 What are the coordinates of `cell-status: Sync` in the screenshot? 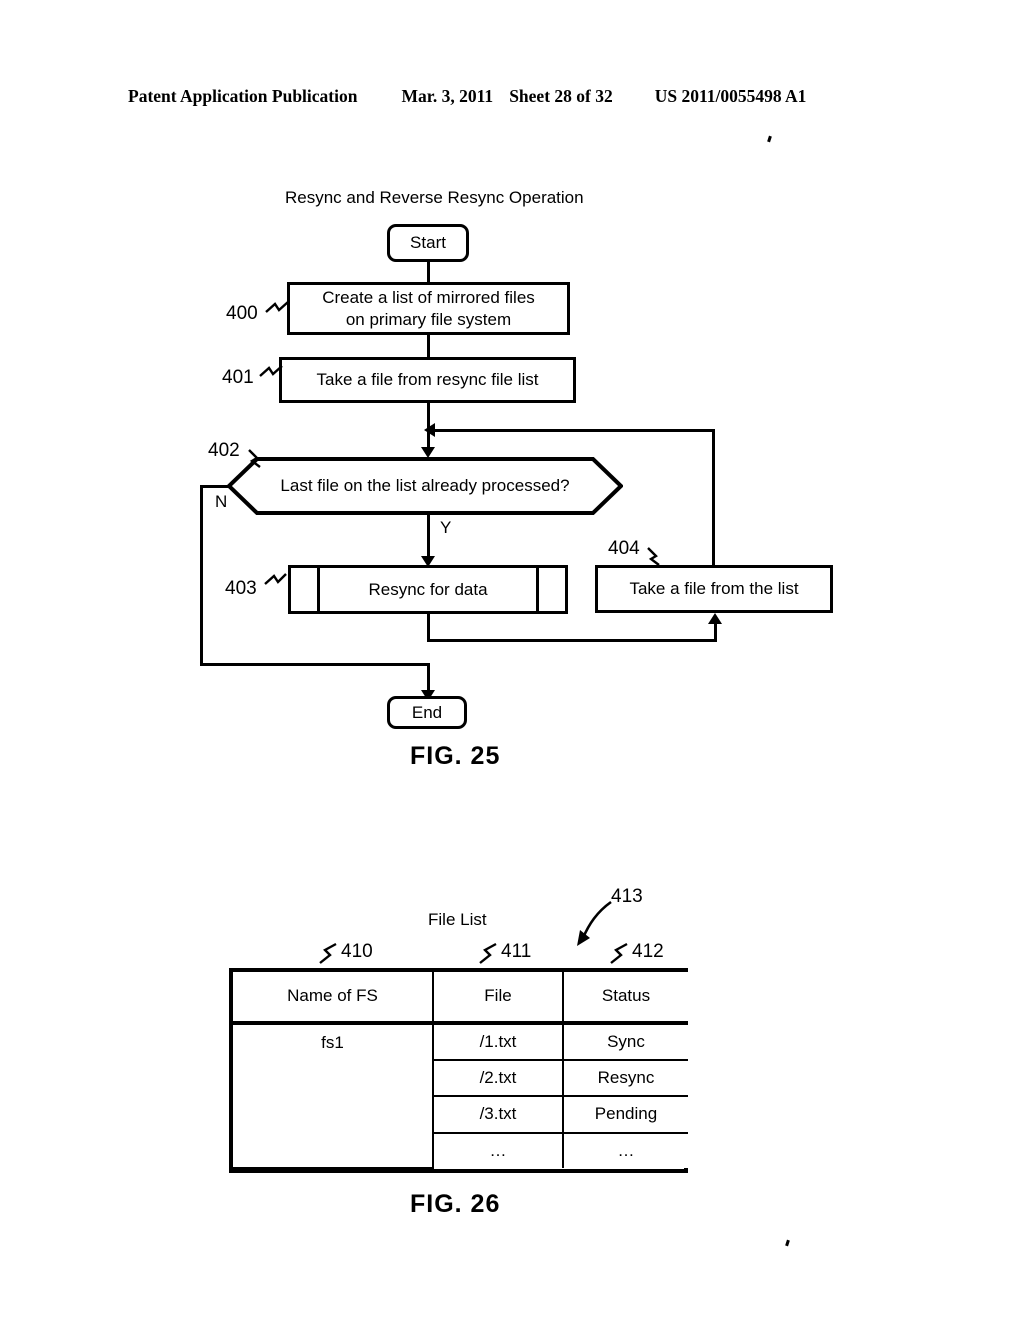 It's located at (625, 1041).